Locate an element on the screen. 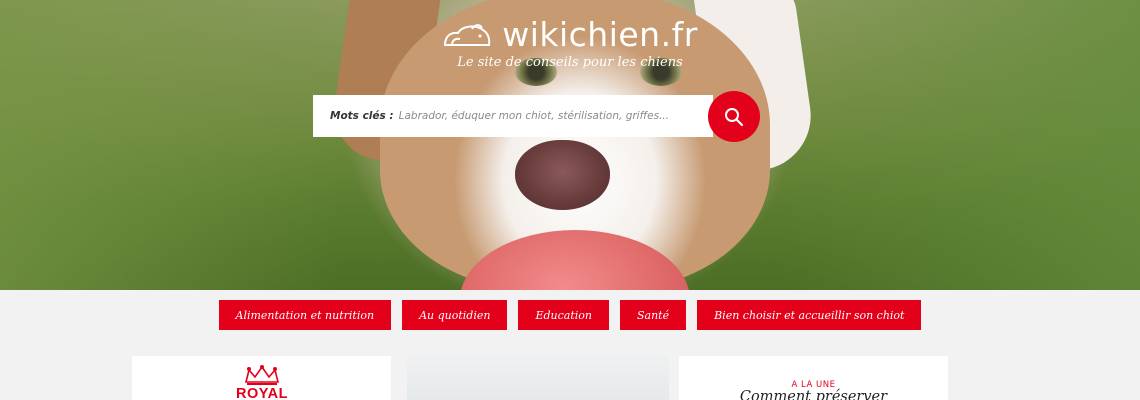  site-logo: wikichien.fr is located at coordinates (570, 34).